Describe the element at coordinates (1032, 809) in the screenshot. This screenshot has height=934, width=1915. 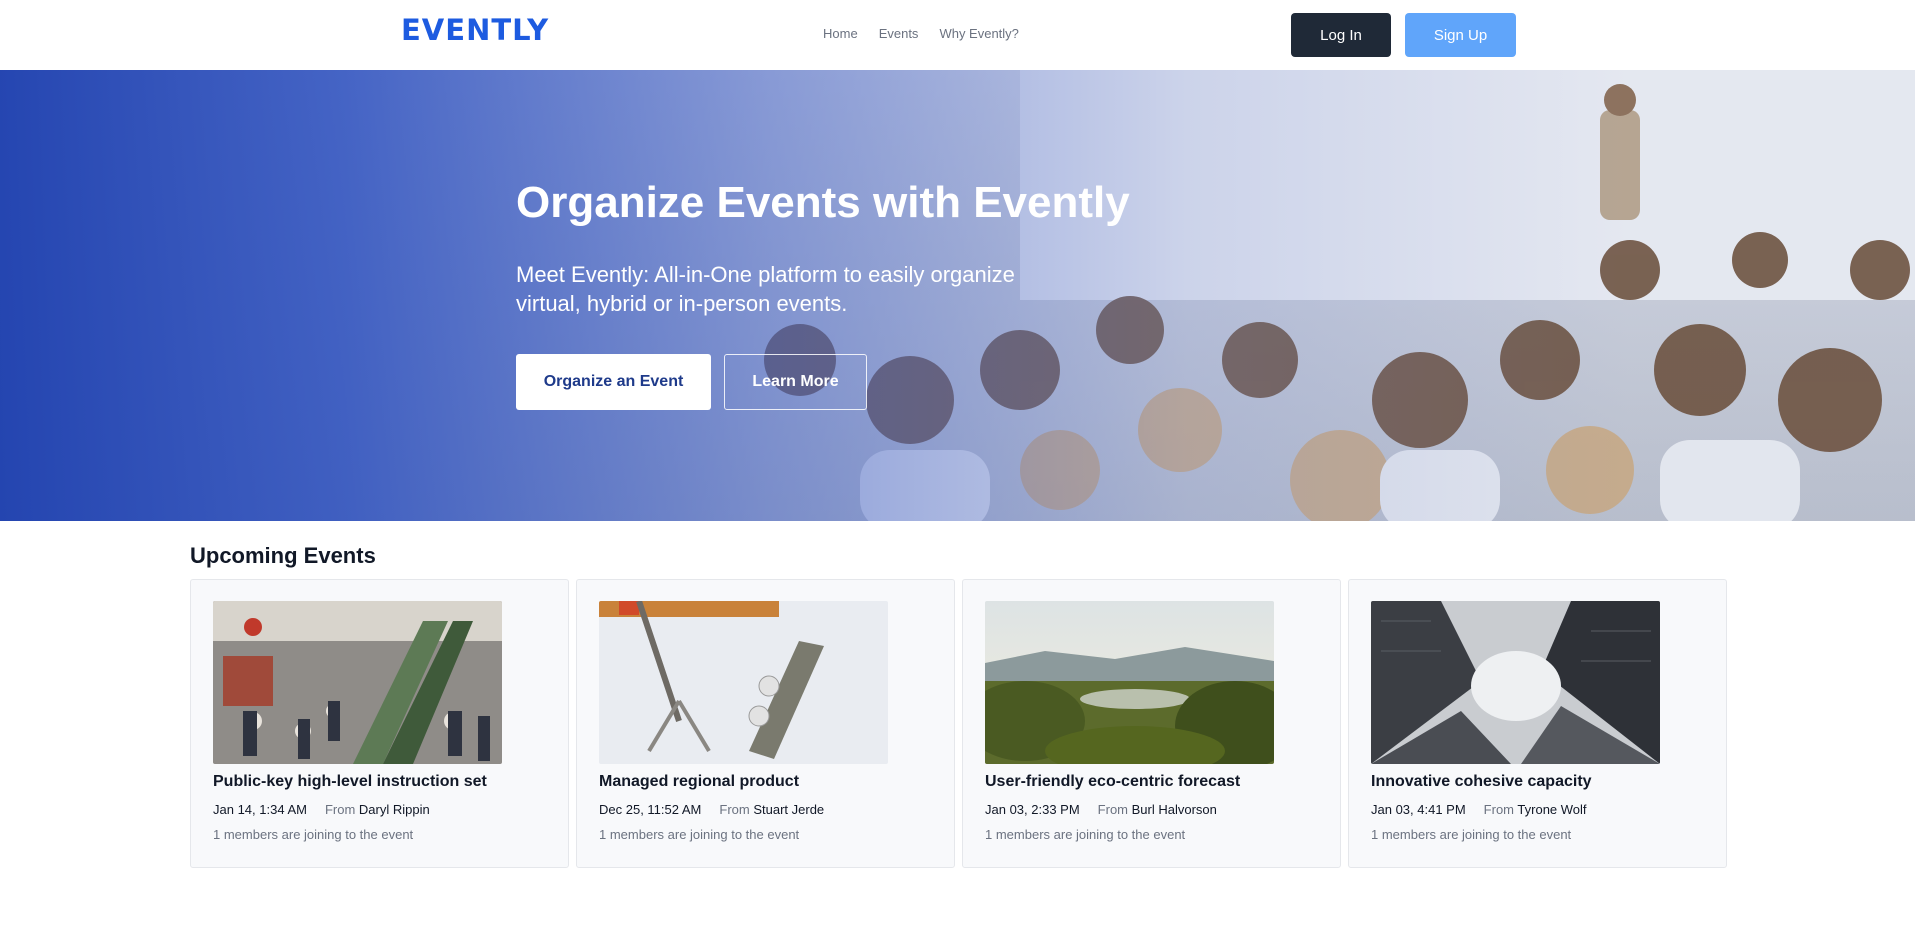
I see `event-date: Jan 03, 2:33 PM` at that location.